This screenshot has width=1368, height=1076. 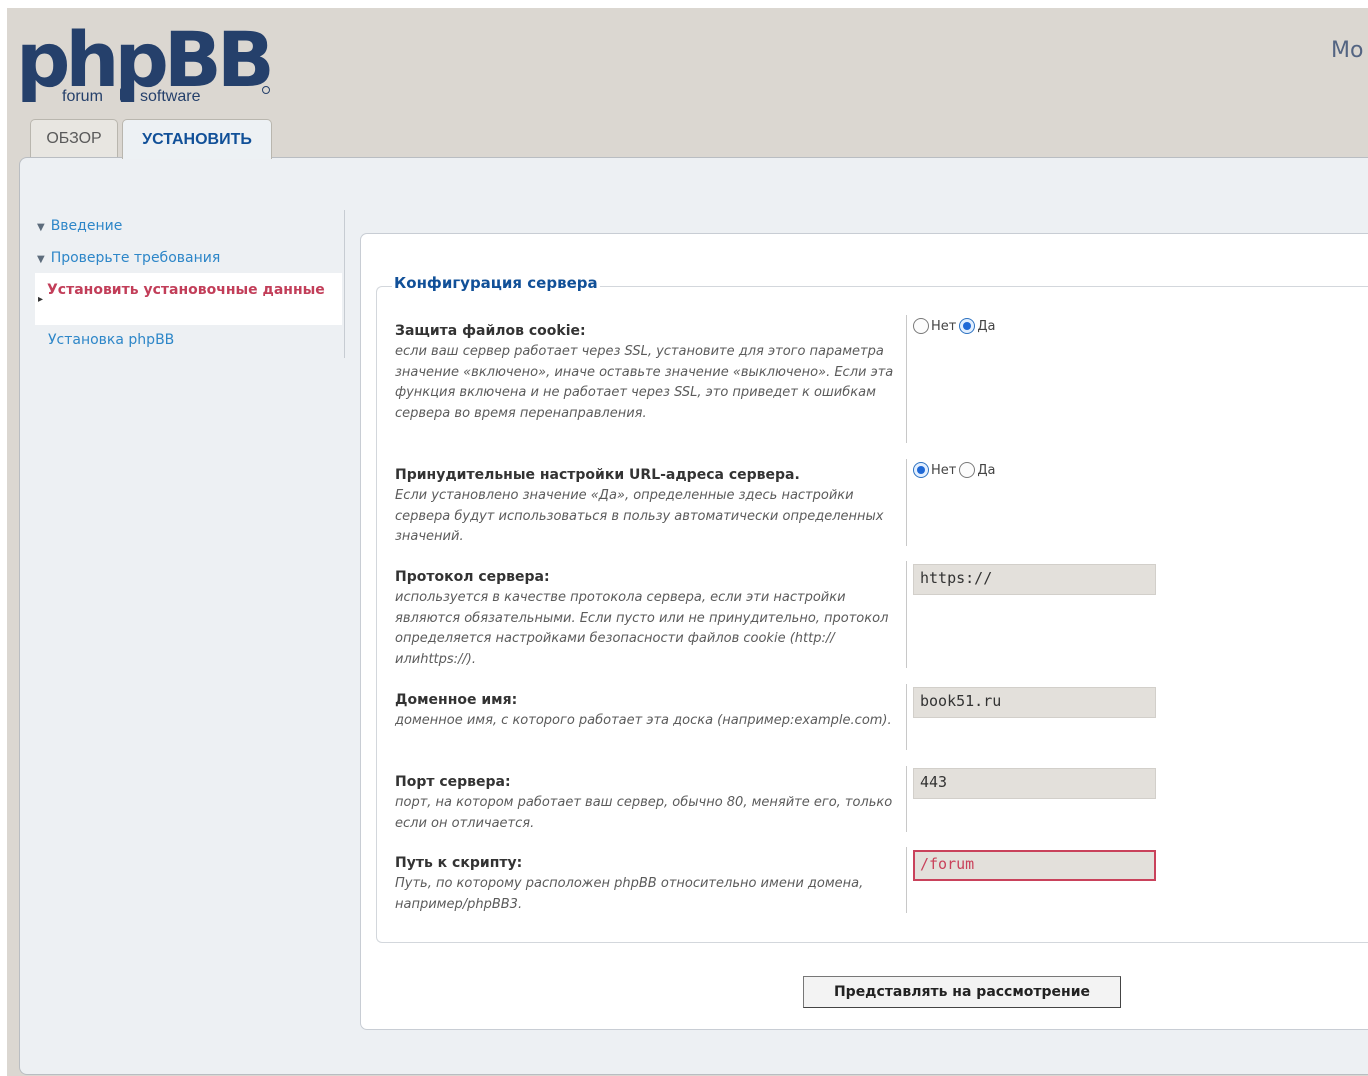 What do you see at coordinates (921, 470) in the screenshot?
I see `force-server-vars-no-radio` at bounding box center [921, 470].